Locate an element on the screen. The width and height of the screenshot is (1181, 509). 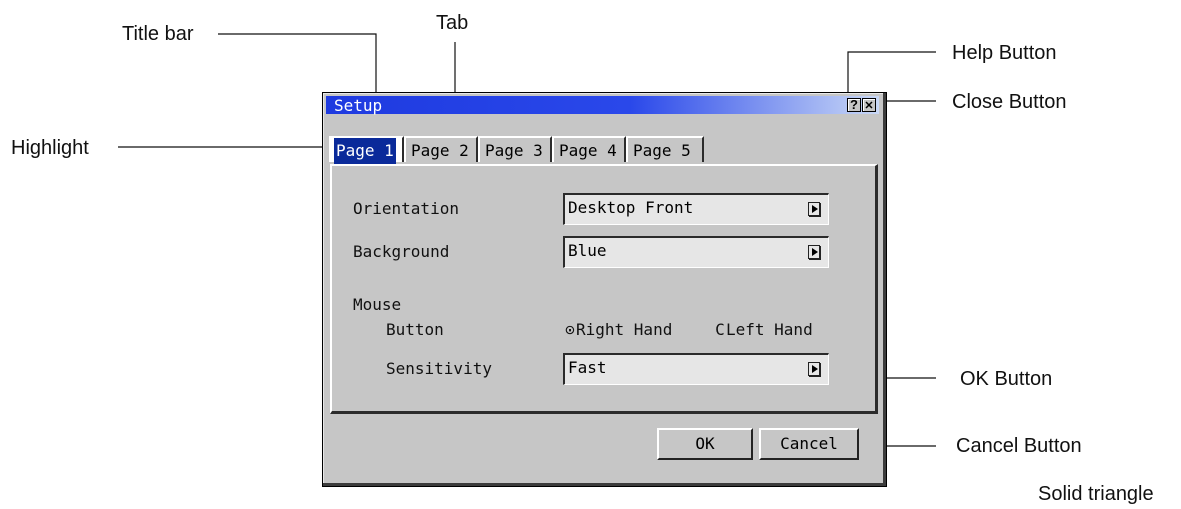
mouse-button-label: Button is located at coordinates (415, 329).